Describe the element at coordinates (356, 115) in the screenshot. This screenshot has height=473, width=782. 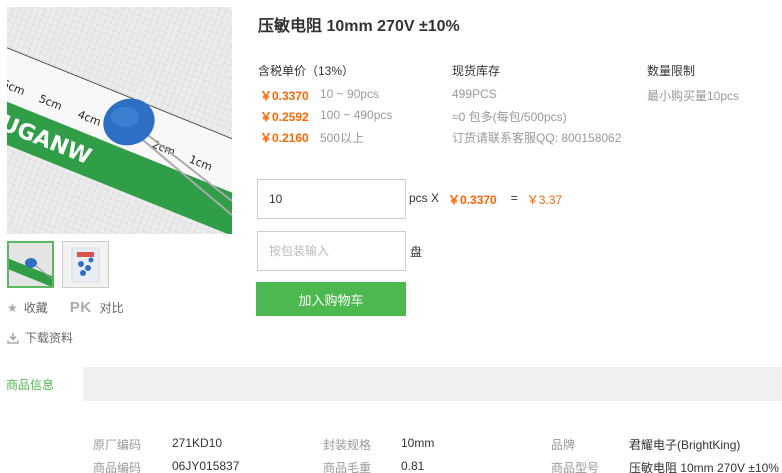
I see `tier-range: 100 ~ 490pcs` at that location.